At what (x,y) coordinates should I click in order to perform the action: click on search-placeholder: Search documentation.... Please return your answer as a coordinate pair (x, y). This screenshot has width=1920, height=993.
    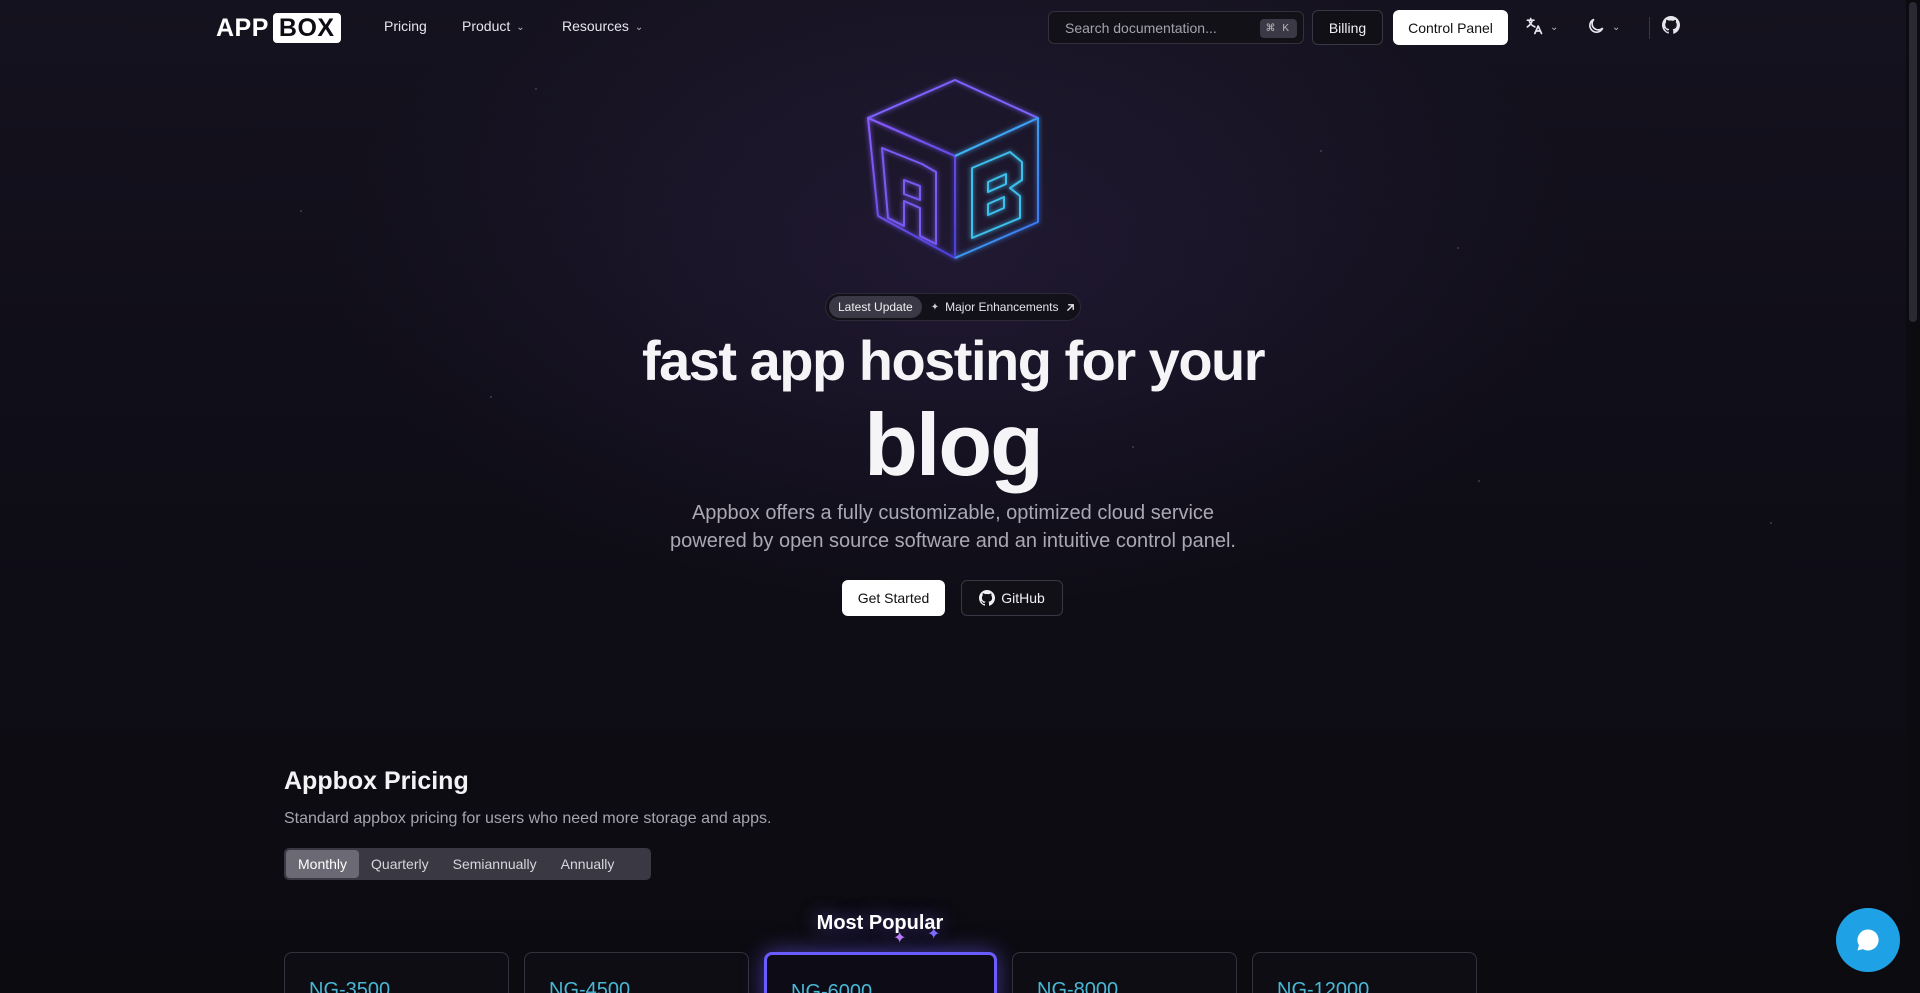
    Looking at the image, I should click on (1141, 27).